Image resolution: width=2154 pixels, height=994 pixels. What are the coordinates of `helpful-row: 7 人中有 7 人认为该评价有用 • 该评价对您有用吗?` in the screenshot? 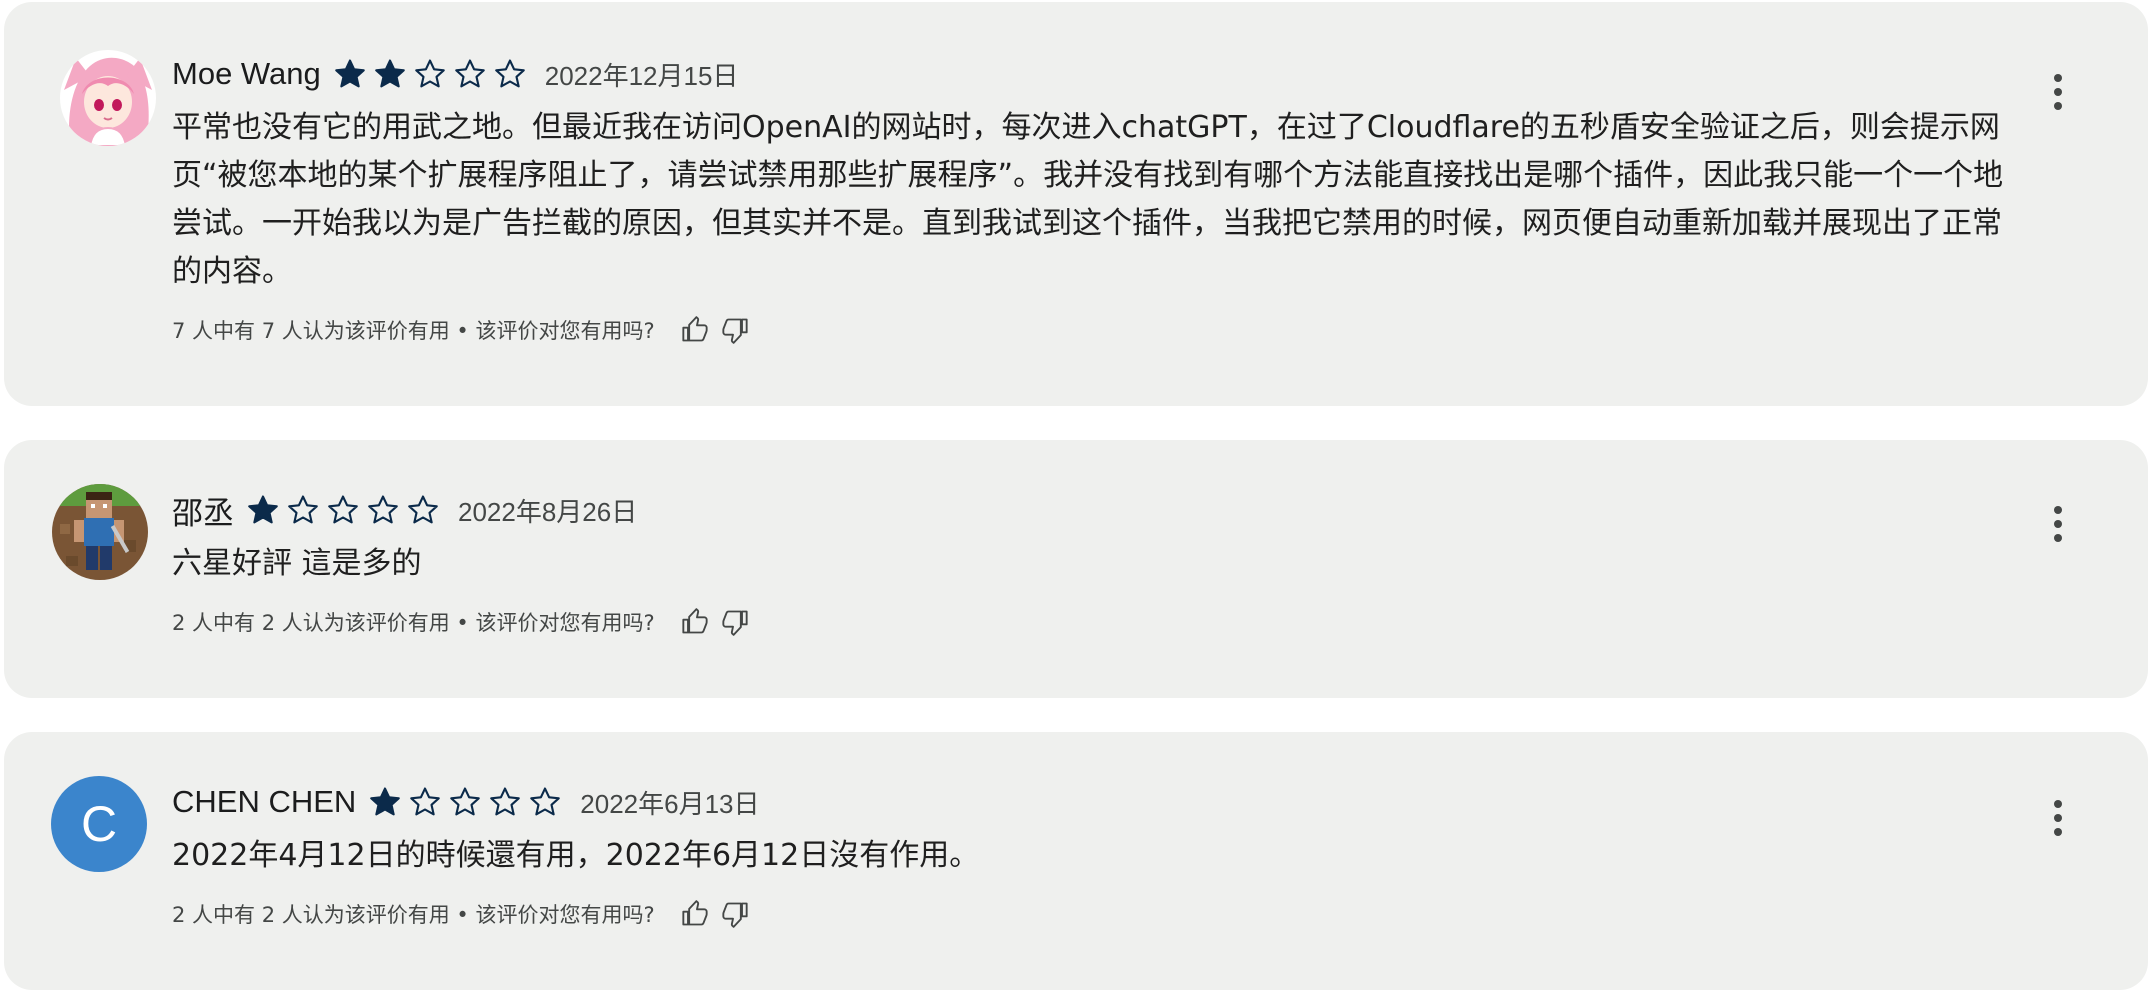 It's located at (1100, 330).